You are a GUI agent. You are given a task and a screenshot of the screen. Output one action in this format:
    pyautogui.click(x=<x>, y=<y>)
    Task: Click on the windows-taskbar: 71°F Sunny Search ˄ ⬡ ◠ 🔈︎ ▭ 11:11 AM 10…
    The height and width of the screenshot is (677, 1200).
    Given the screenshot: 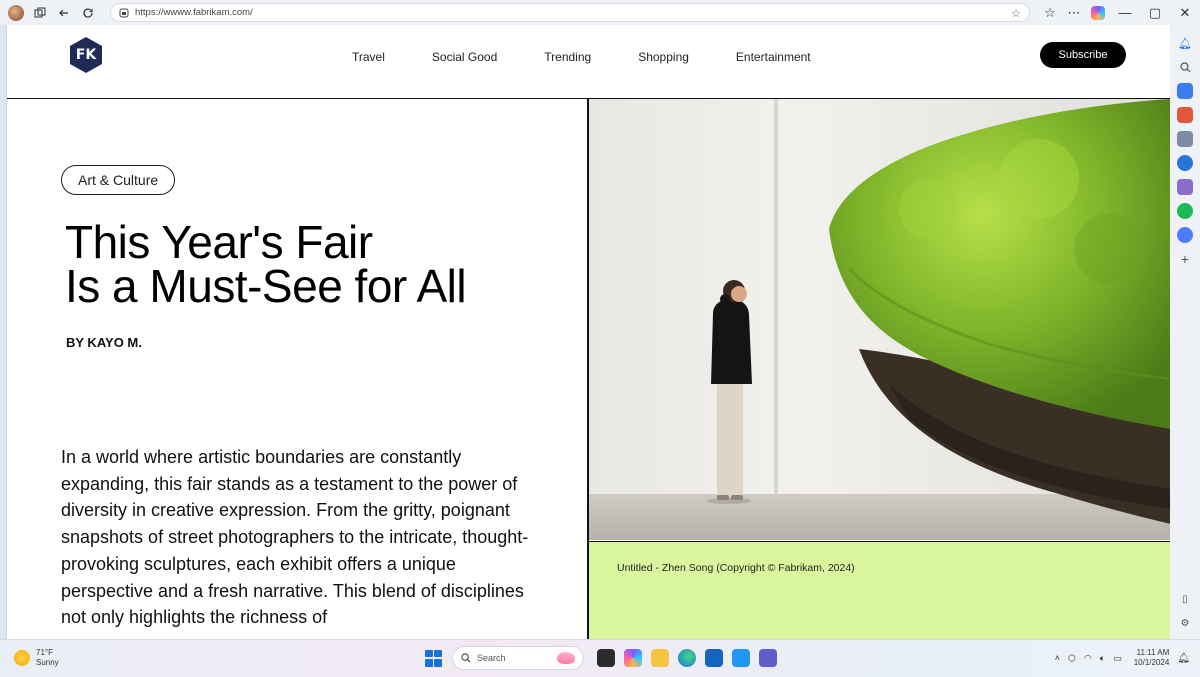 What is the action you would take?
    pyautogui.click(x=600, y=658)
    